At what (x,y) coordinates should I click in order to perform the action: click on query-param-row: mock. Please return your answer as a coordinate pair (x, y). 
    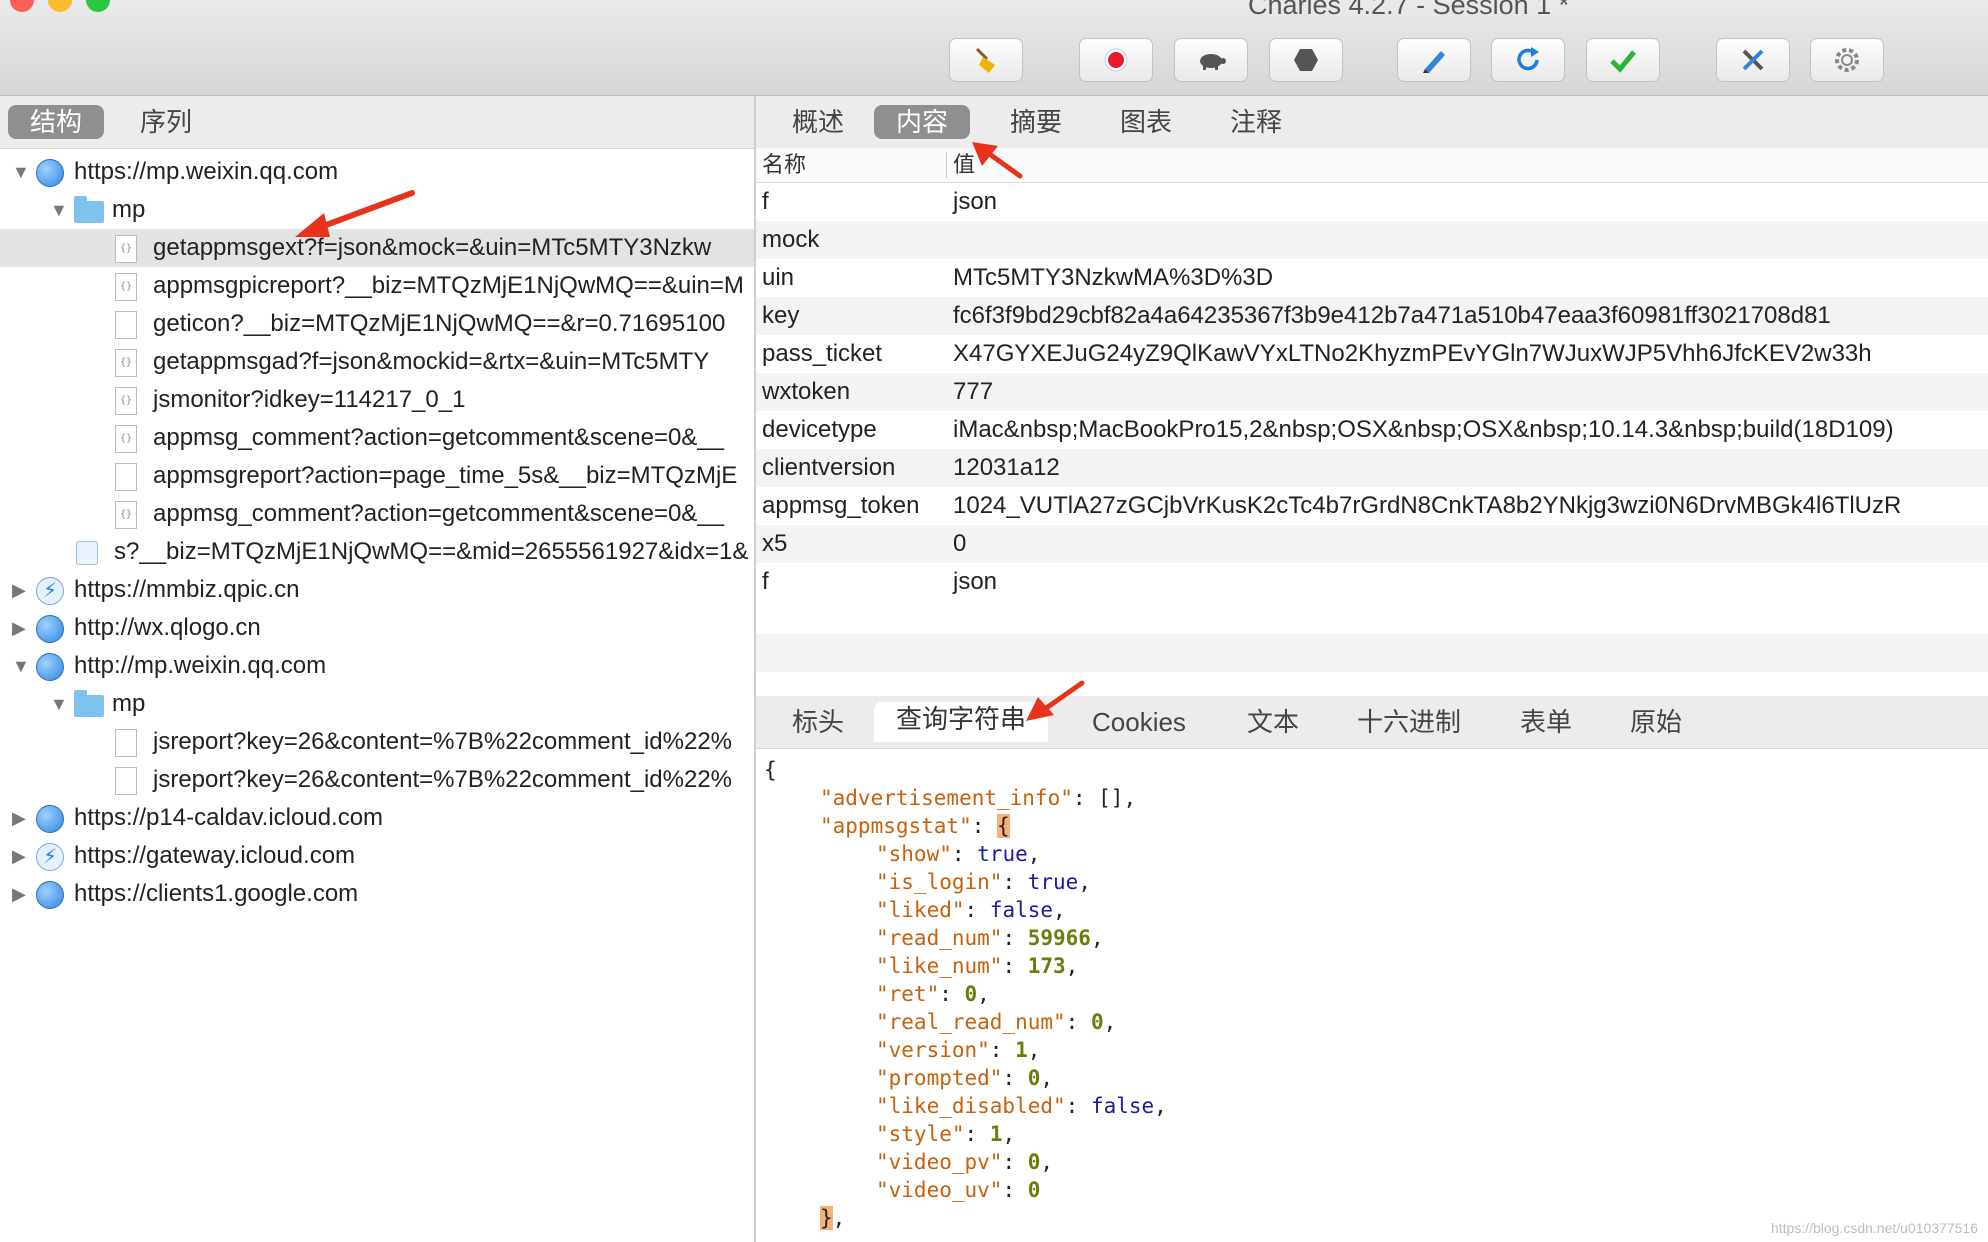
    Looking at the image, I should click on (1372, 240).